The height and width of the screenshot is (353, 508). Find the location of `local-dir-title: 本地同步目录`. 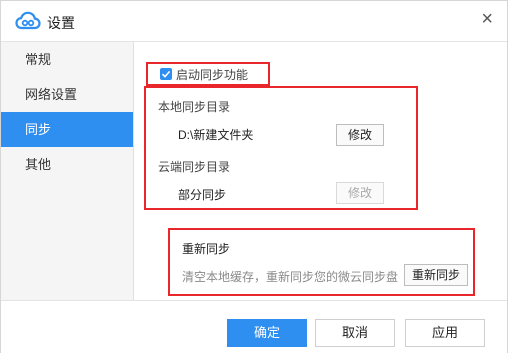

local-dir-title: 本地同步目录 is located at coordinates (194, 107).